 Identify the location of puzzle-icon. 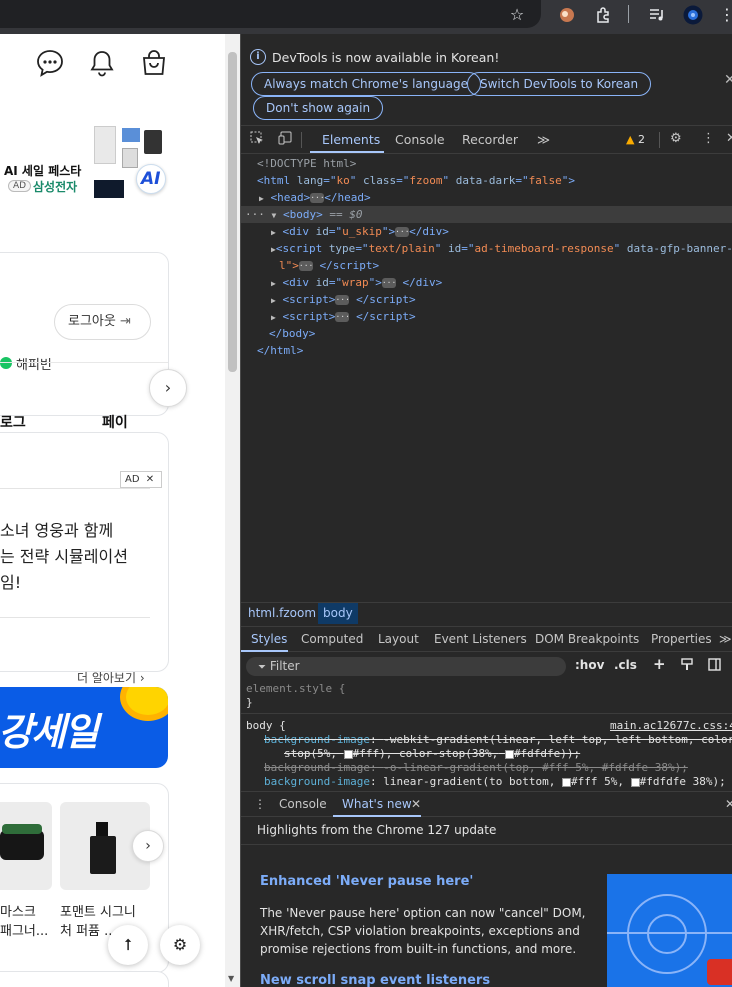
(603, 15).